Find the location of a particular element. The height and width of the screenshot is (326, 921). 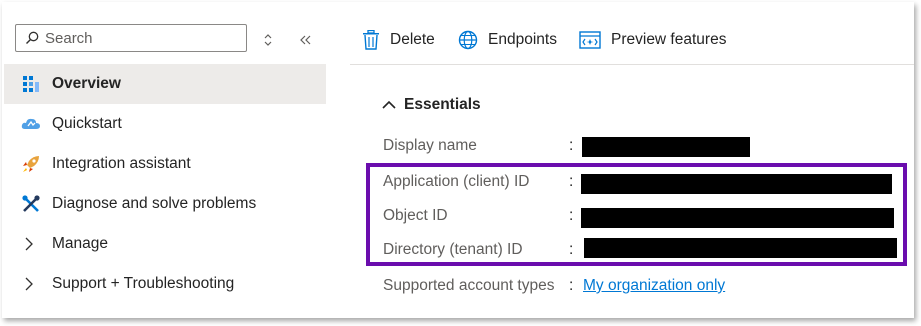

sidebar-item-diagnose: Diagnose and solve problems is located at coordinates (165, 204).